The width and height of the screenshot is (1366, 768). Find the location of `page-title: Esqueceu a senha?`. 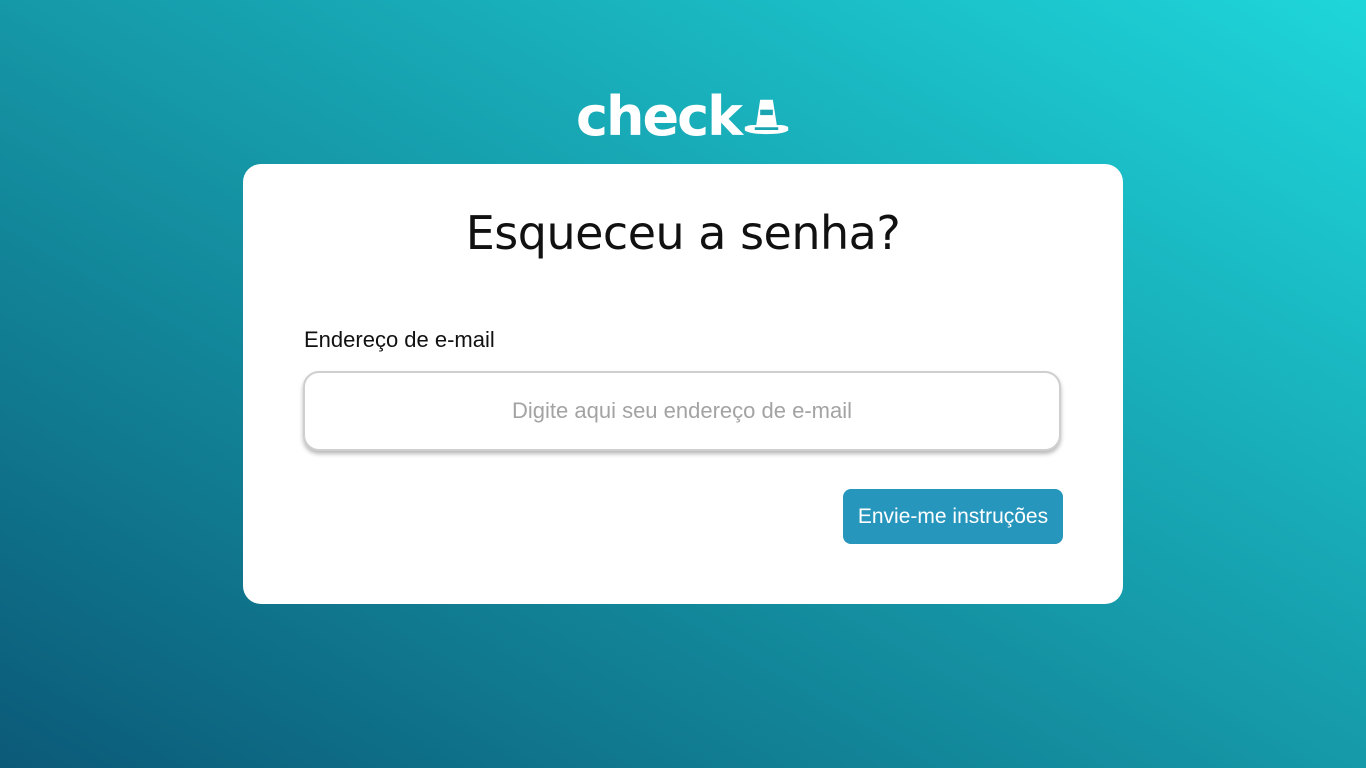

page-title: Esqueceu a senha? is located at coordinates (683, 233).